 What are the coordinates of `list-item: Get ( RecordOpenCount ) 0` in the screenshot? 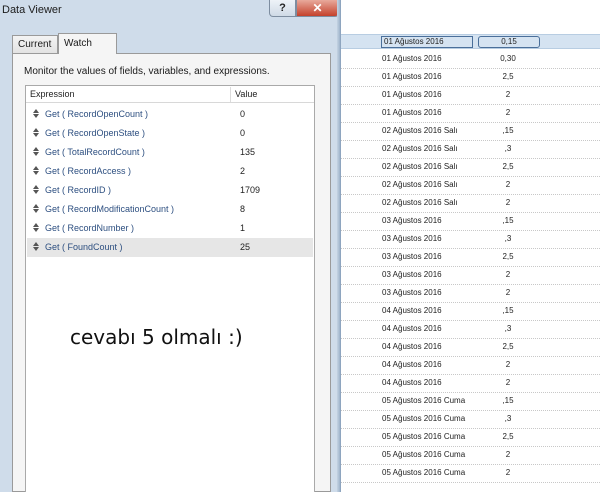 It's located at (170, 114).